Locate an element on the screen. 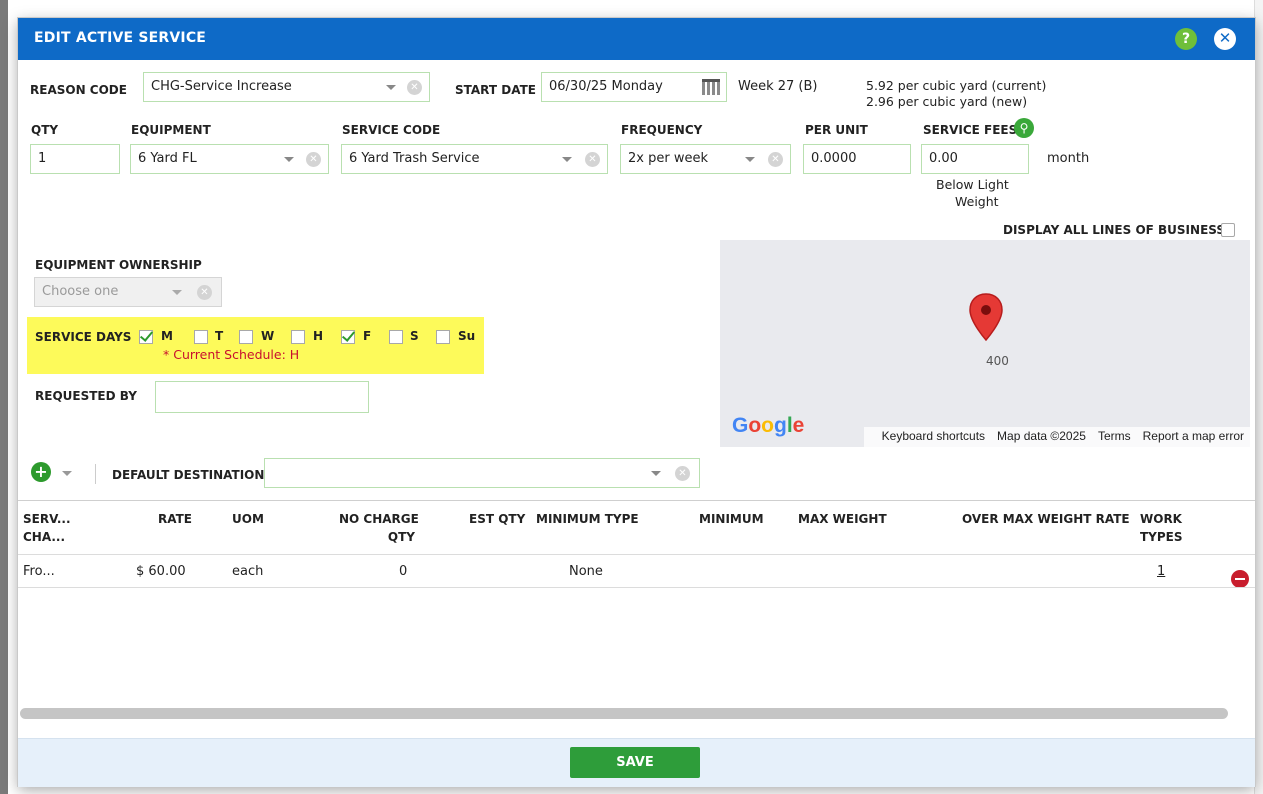 This screenshot has width=1263, height=794. day-label-m: M is located at coordinates (167, 336).